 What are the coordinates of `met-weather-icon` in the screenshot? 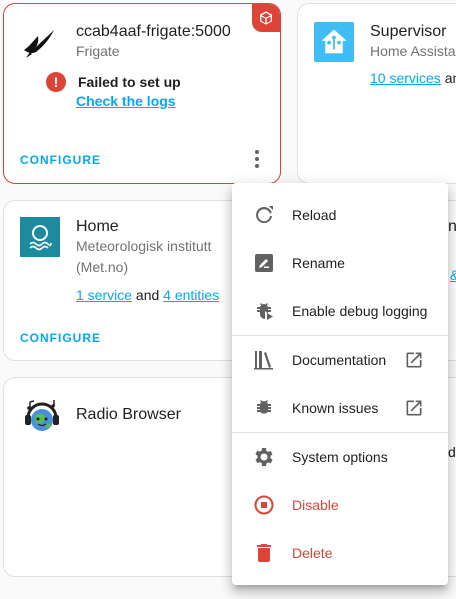 It's located at (40, 238).